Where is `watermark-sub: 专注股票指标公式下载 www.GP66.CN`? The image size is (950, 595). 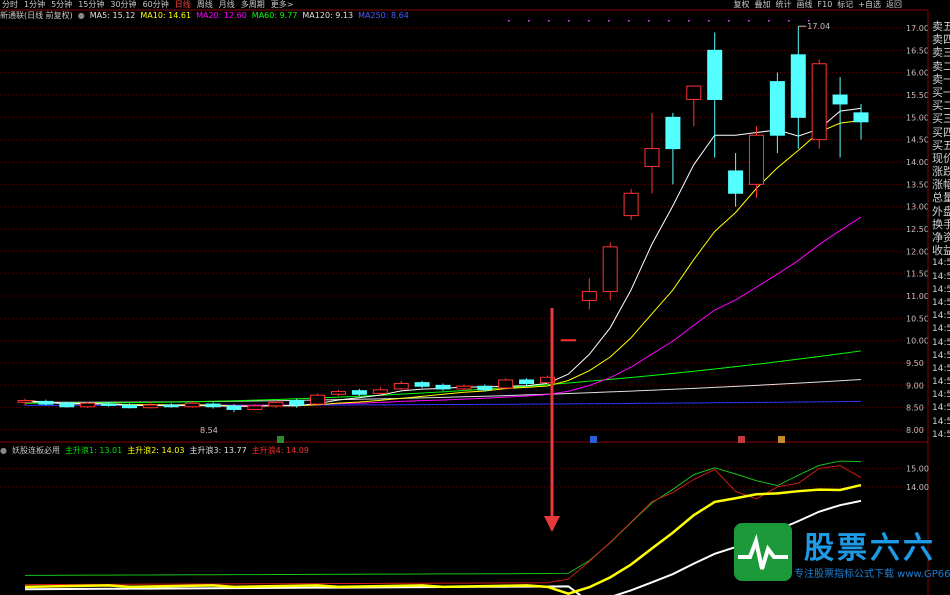
watermark-sub: 专注股票指标公式下载 www.GP66.CN is located at coordinates (872, 574).